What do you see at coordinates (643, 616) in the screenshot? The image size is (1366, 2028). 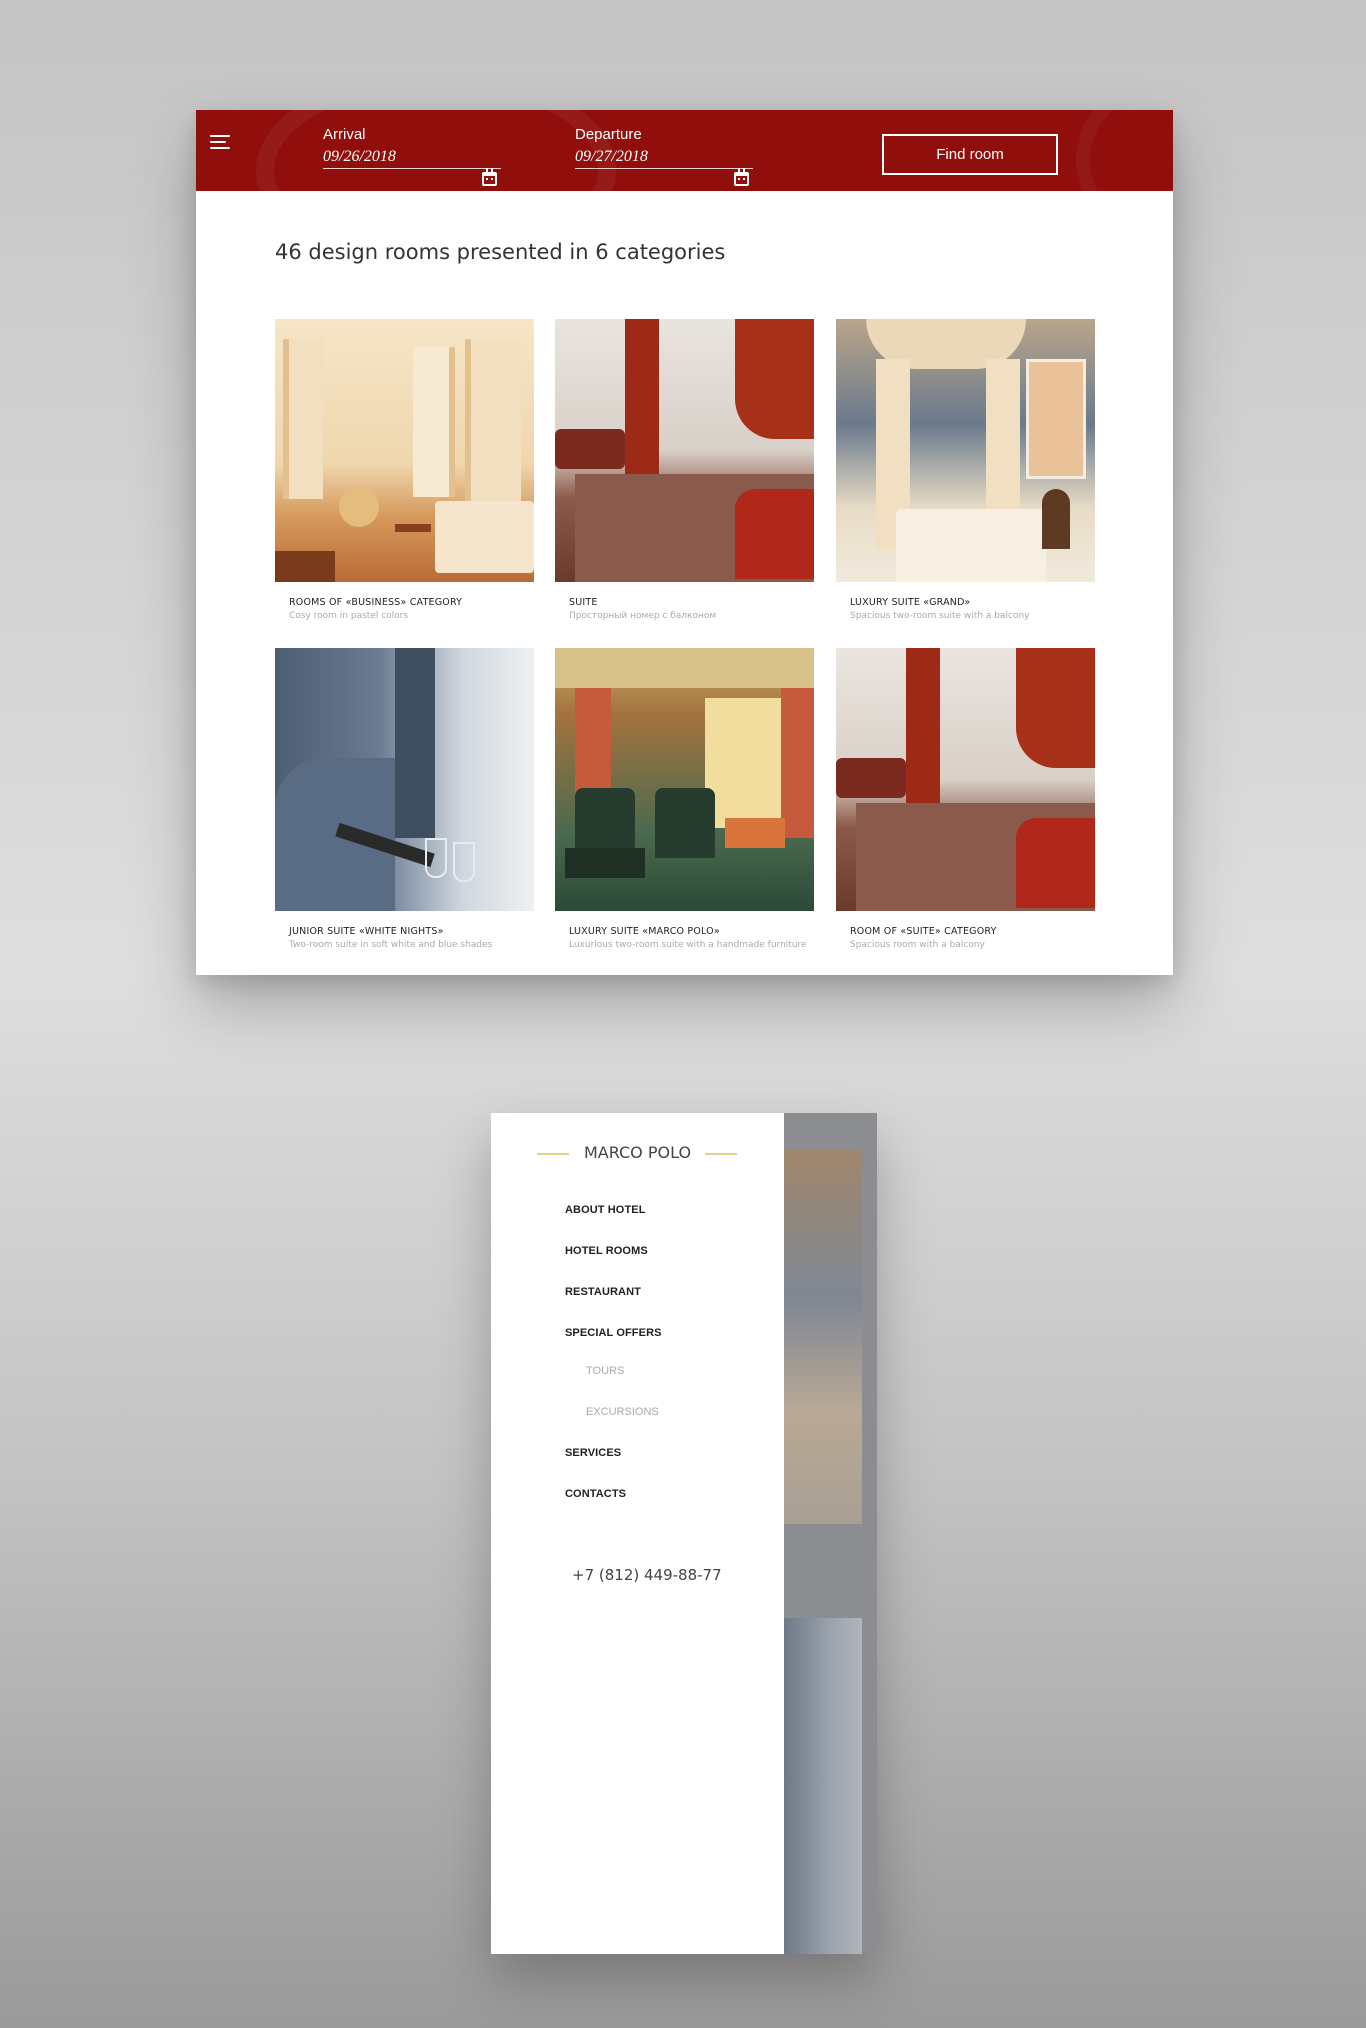 I see `room-description: Просторный номер с балконом` at bounding box center [643, 616].